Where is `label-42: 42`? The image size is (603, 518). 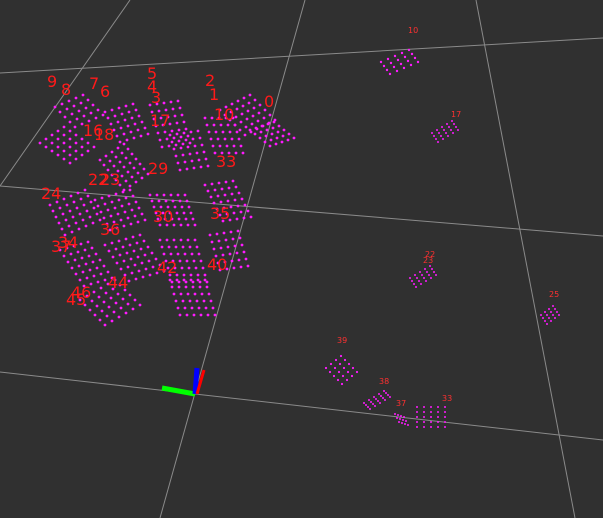 label-42: 42 is located at coordinates (167, 267).